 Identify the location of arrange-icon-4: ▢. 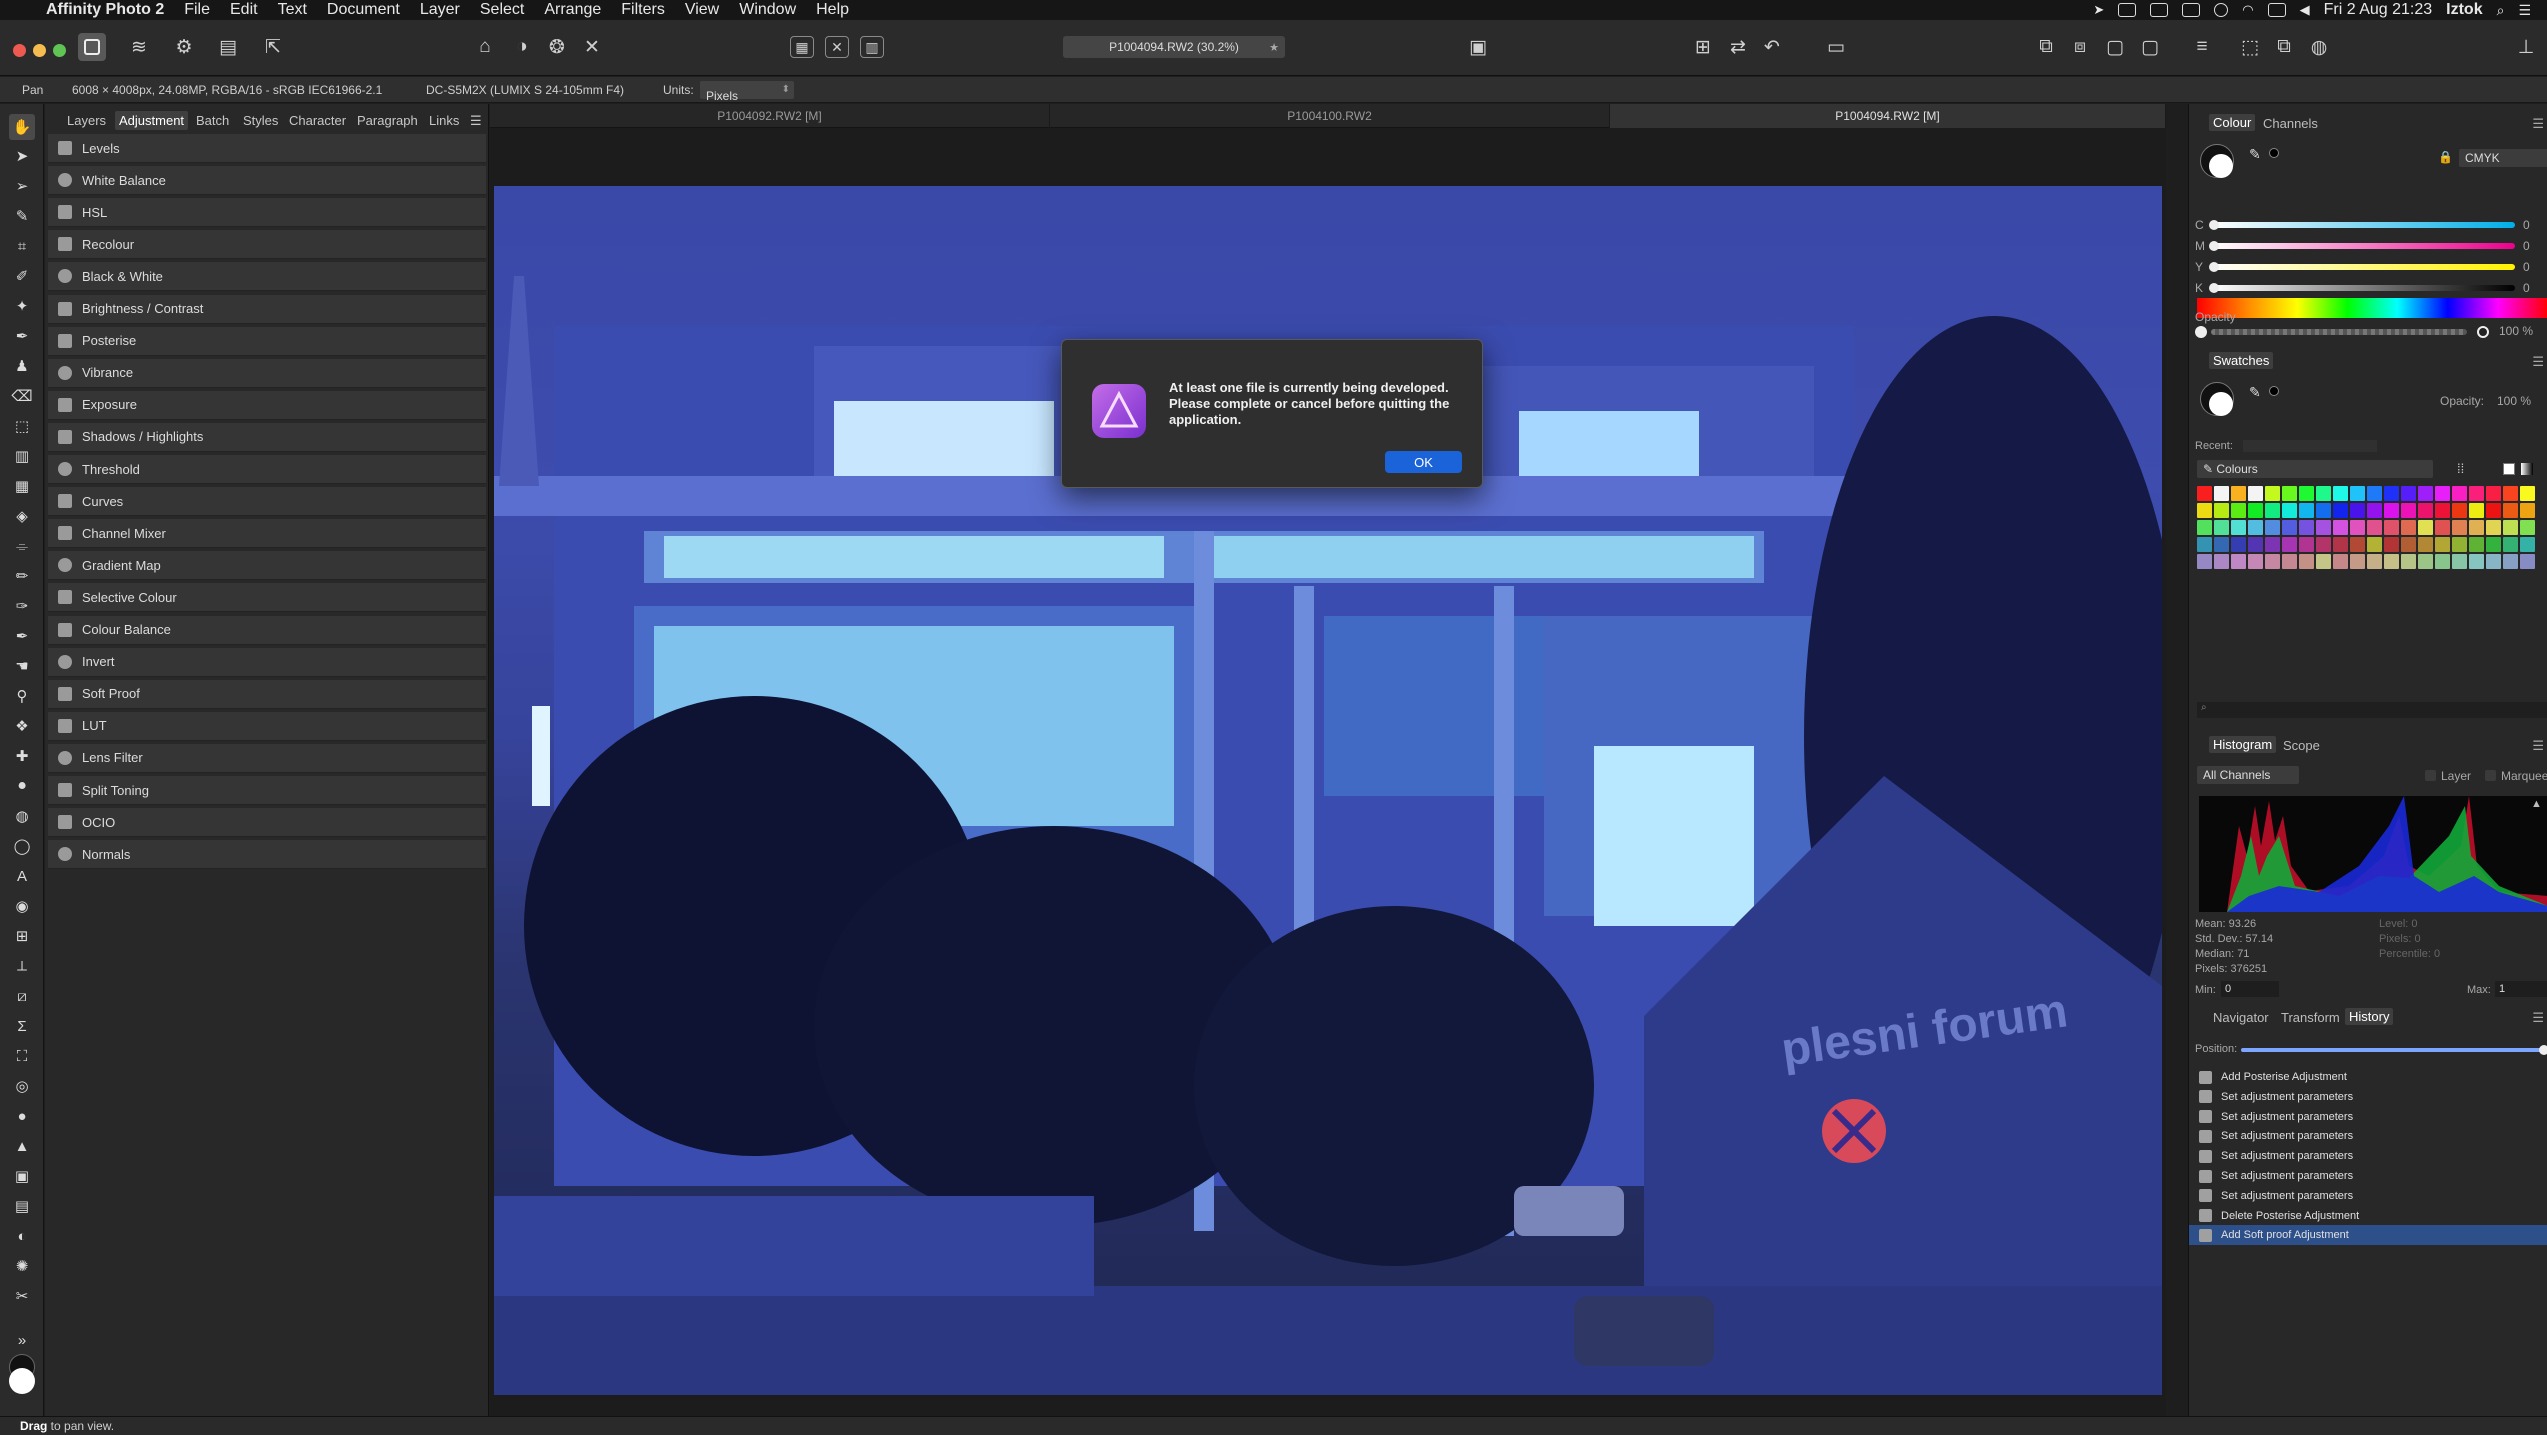
(2150, 47).